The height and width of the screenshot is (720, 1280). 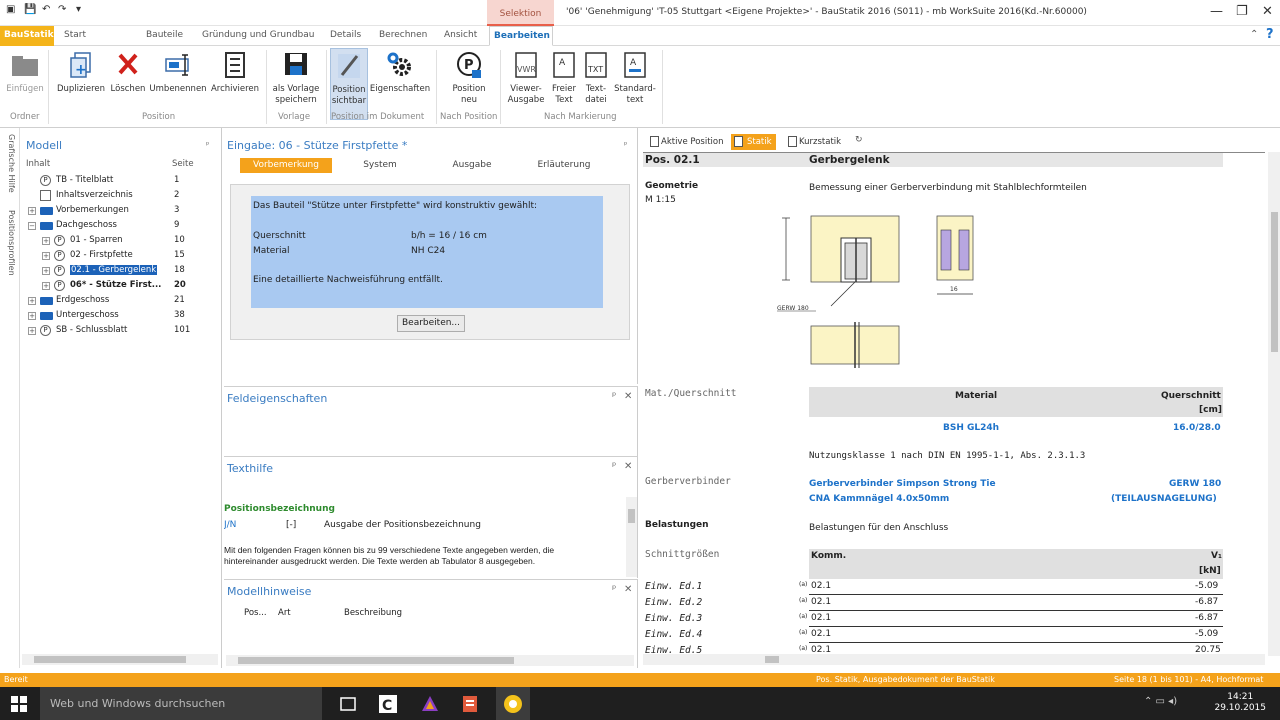 What do you see at coordinates (1270, 34) in the screenshot?
I see `help-icon: ?` at bounding box center [1270, 34].